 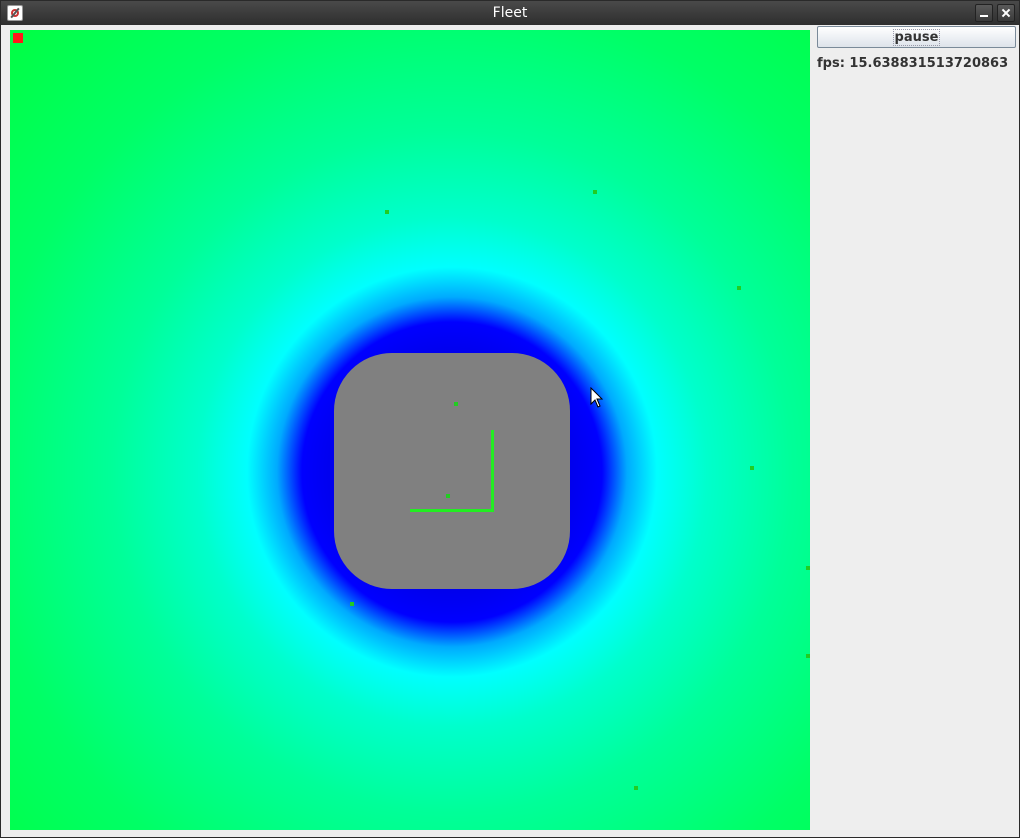 I want to click on target-marker, so click(x=18, y=38).